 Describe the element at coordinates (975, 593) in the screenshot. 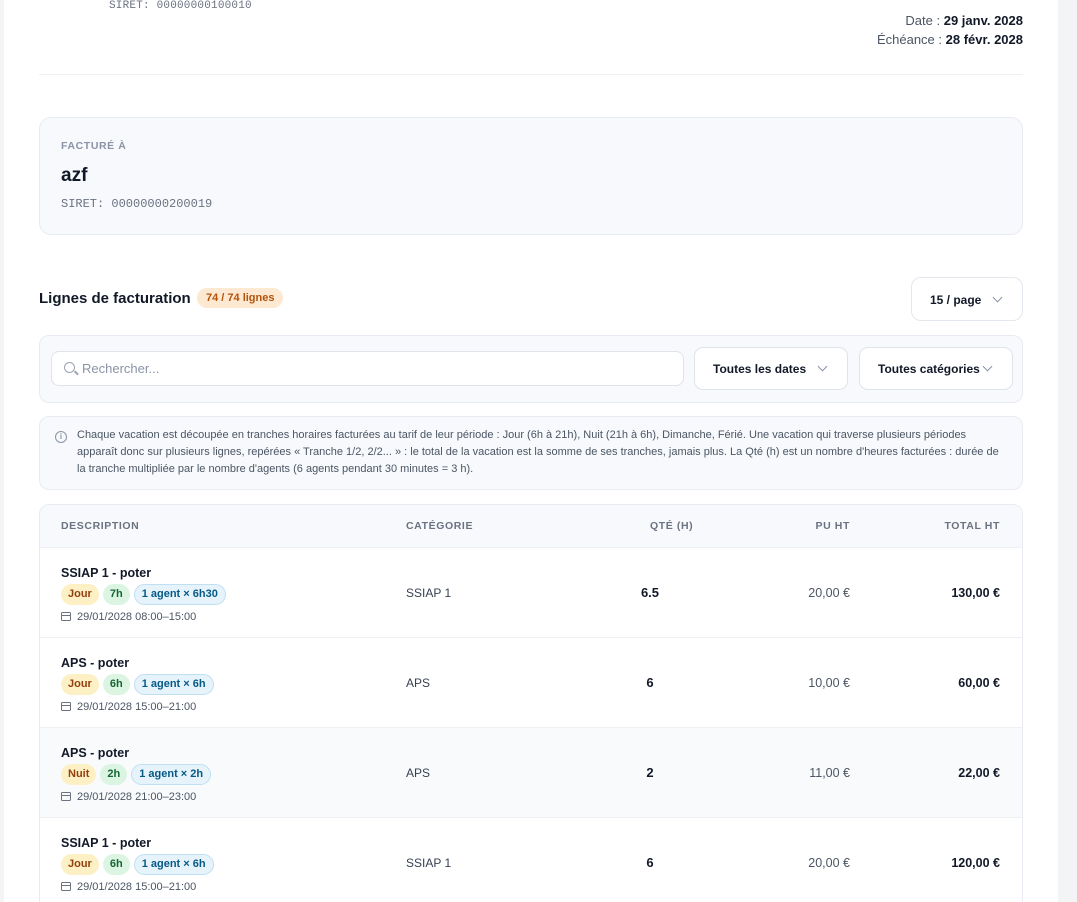

I see `row-total: 130,00 €` at that location.